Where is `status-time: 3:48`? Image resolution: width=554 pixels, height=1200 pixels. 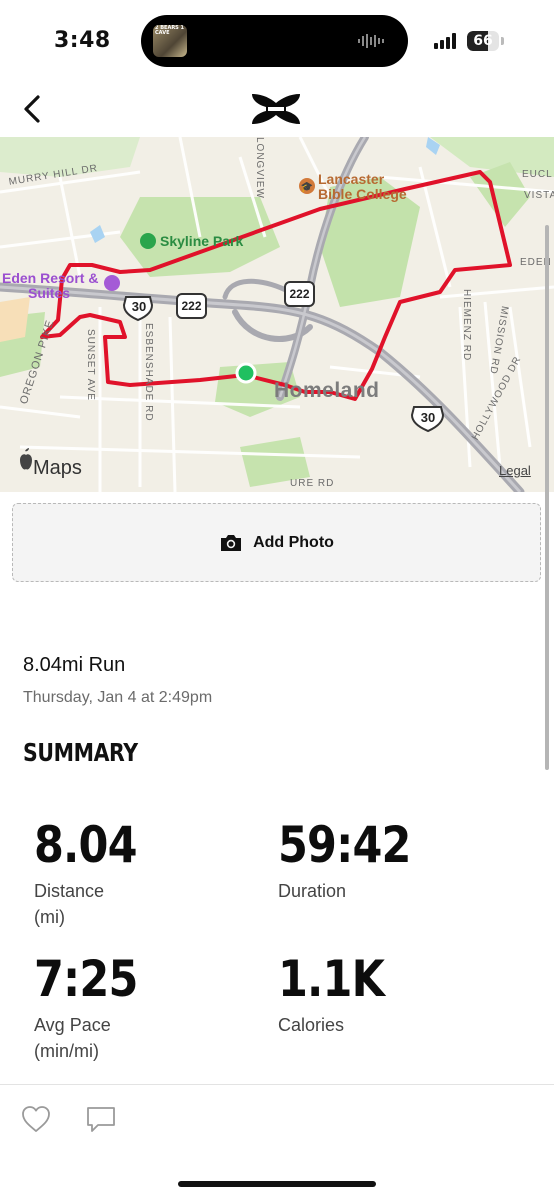 status-time: 3:48 is located at coordinates (82, 40).